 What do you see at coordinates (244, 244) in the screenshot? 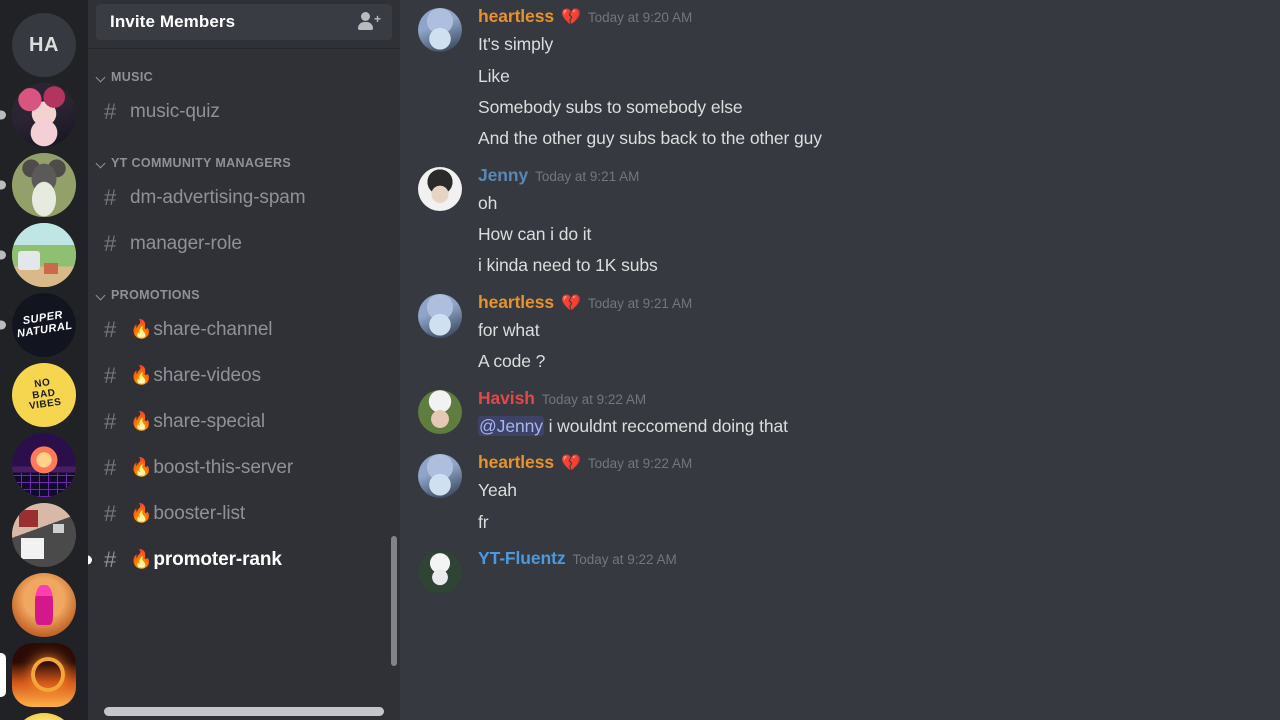
I see `sidebar-channel-manager-role: # manager-role` at bounding box center [244, 244].